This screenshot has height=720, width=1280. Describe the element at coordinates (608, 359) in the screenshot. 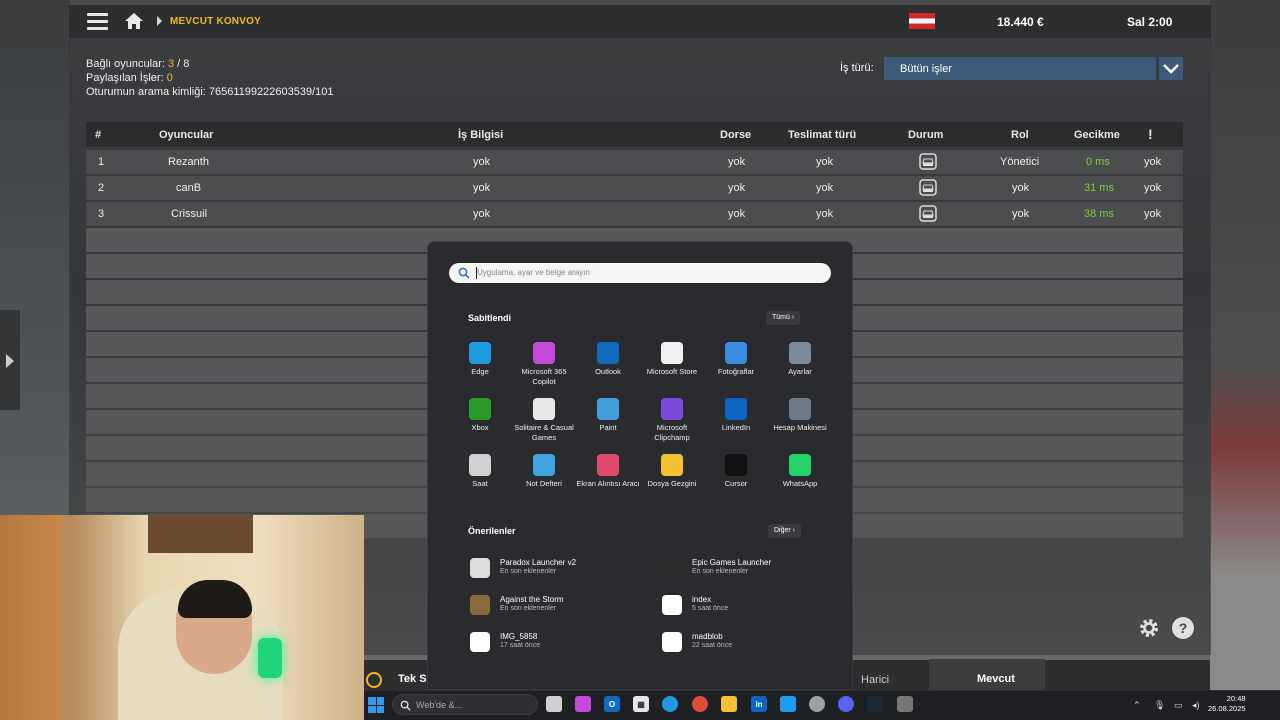

I see `pinned-app: Outlook` at that location.